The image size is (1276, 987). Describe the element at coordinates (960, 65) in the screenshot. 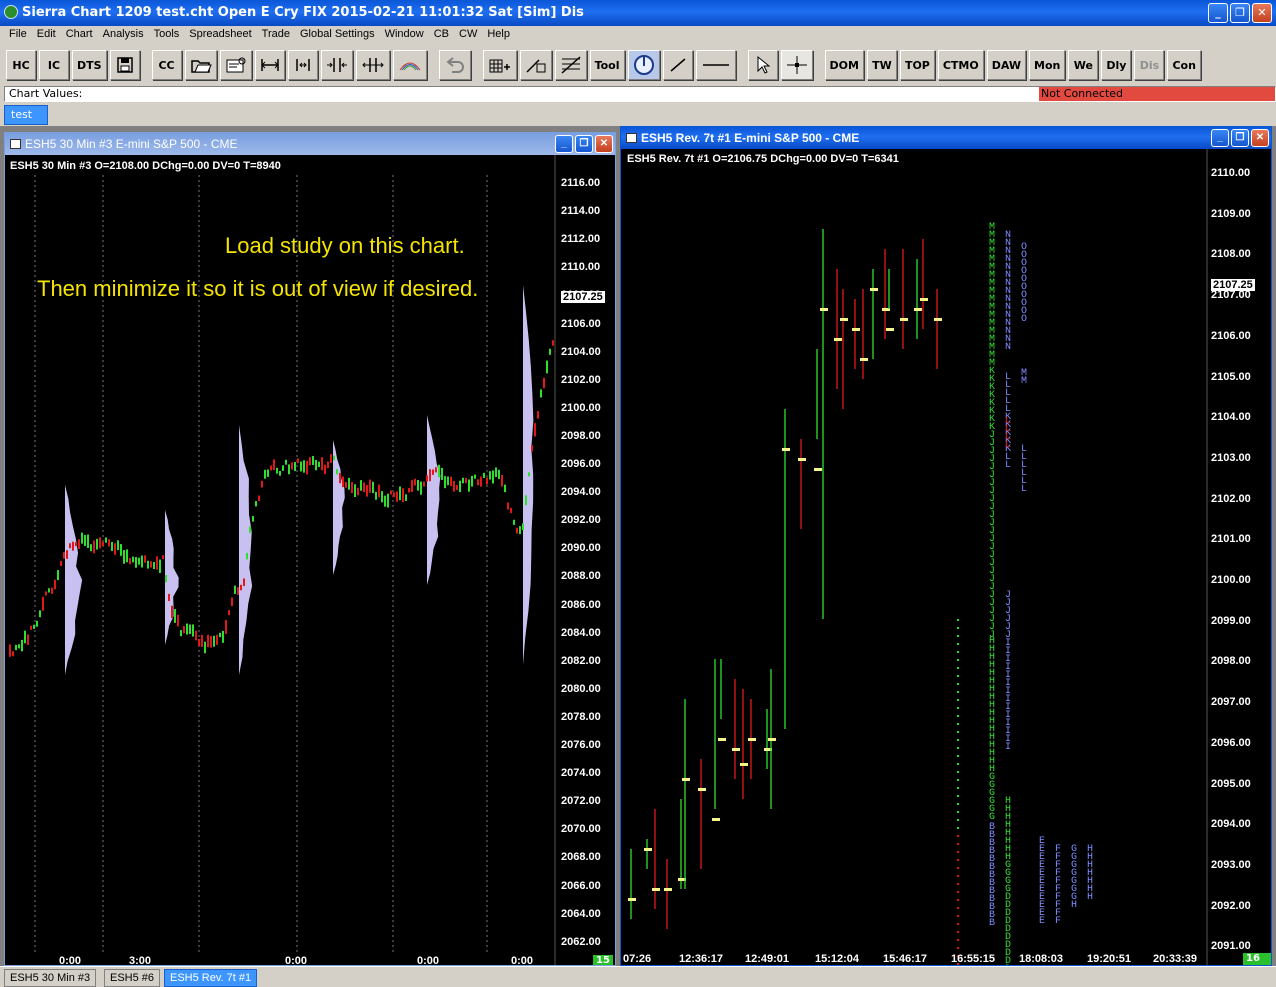

I see `ctmo-button: CTMO` at that location.